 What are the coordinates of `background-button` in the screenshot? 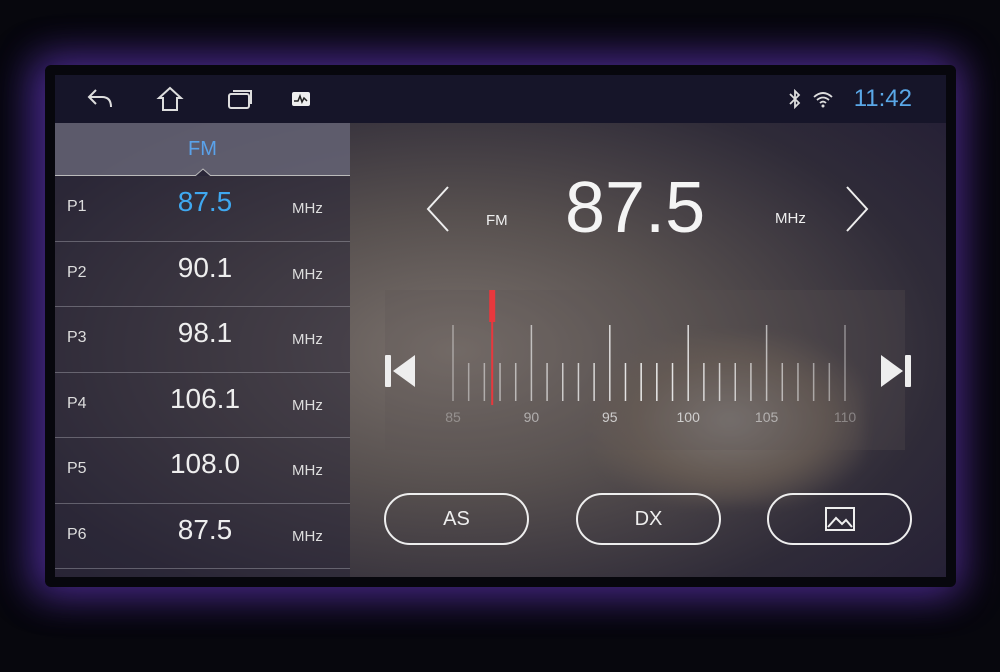 It's located at (839, 519).